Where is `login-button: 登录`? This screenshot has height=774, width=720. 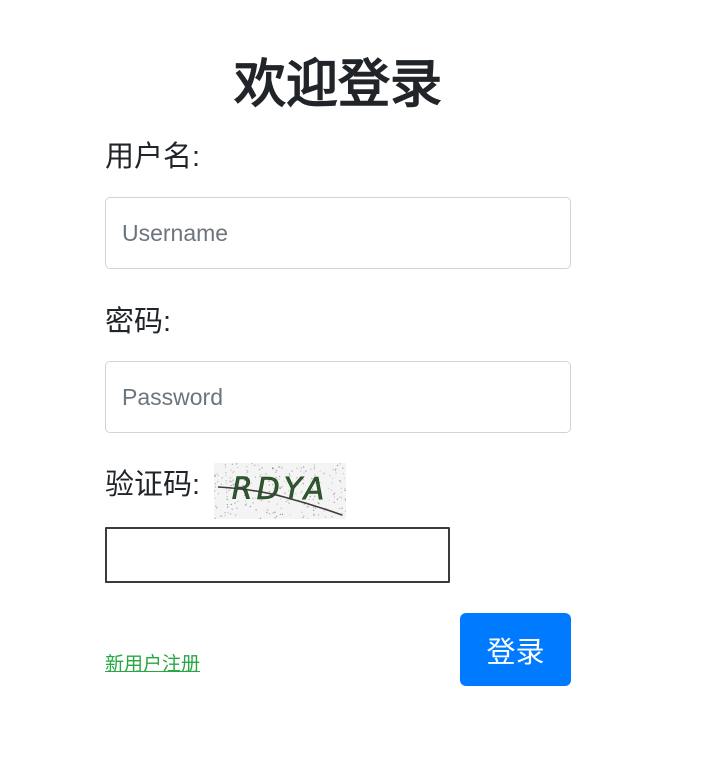 login-button: 登录 is located at coordinates (515, 649).